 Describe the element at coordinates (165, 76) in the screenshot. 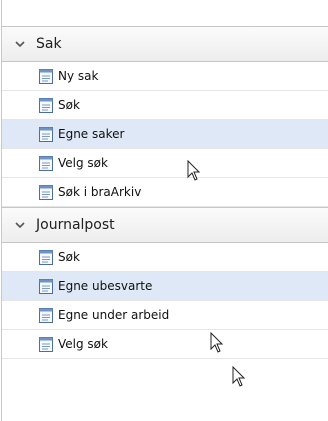

I see `menu-item-ny-sak: Ny sak` at that location.